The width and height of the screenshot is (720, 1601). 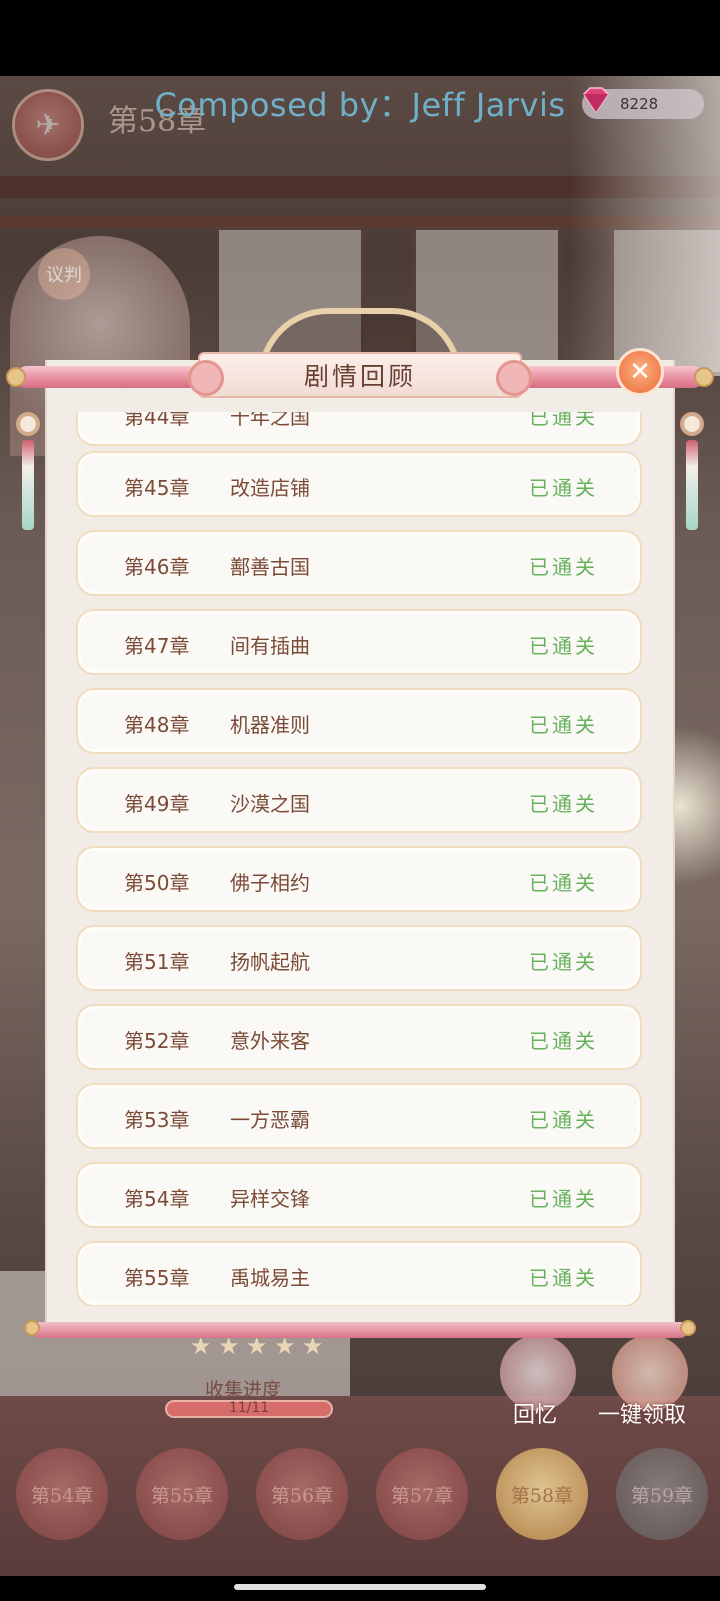 I want to click on chapter-name: 改造店铺, so click(x=270, y=488).